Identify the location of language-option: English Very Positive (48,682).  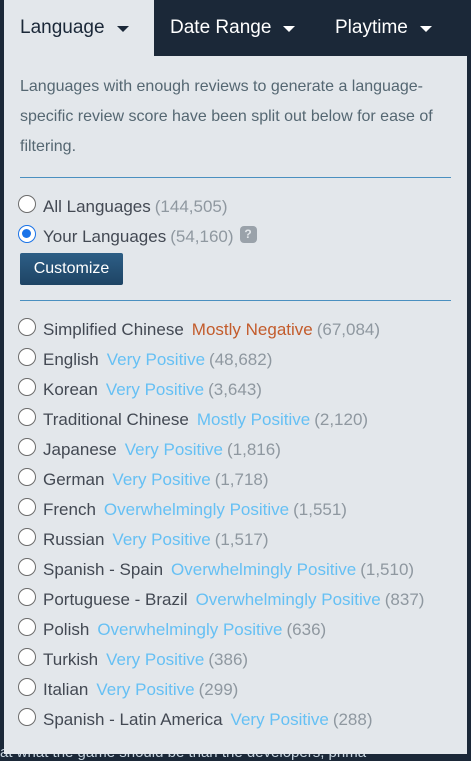
(145, 360).